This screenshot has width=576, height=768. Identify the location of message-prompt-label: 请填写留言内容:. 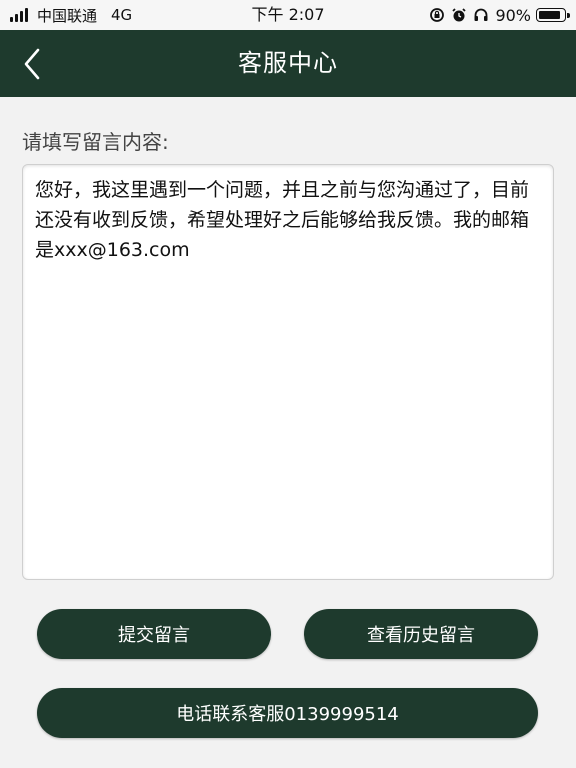
(95, 142).